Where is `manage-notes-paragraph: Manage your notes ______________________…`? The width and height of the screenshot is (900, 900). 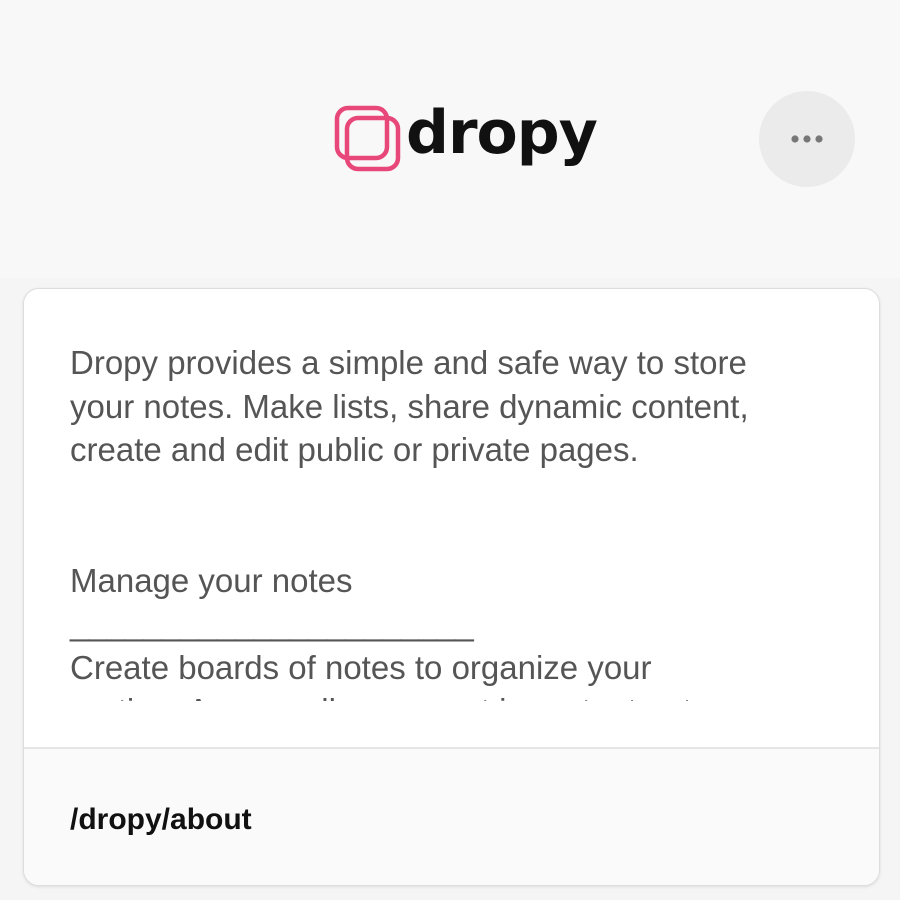
manage-notes-paragraph: Manage your notes ______________________… is located at coordinates (398, 631).